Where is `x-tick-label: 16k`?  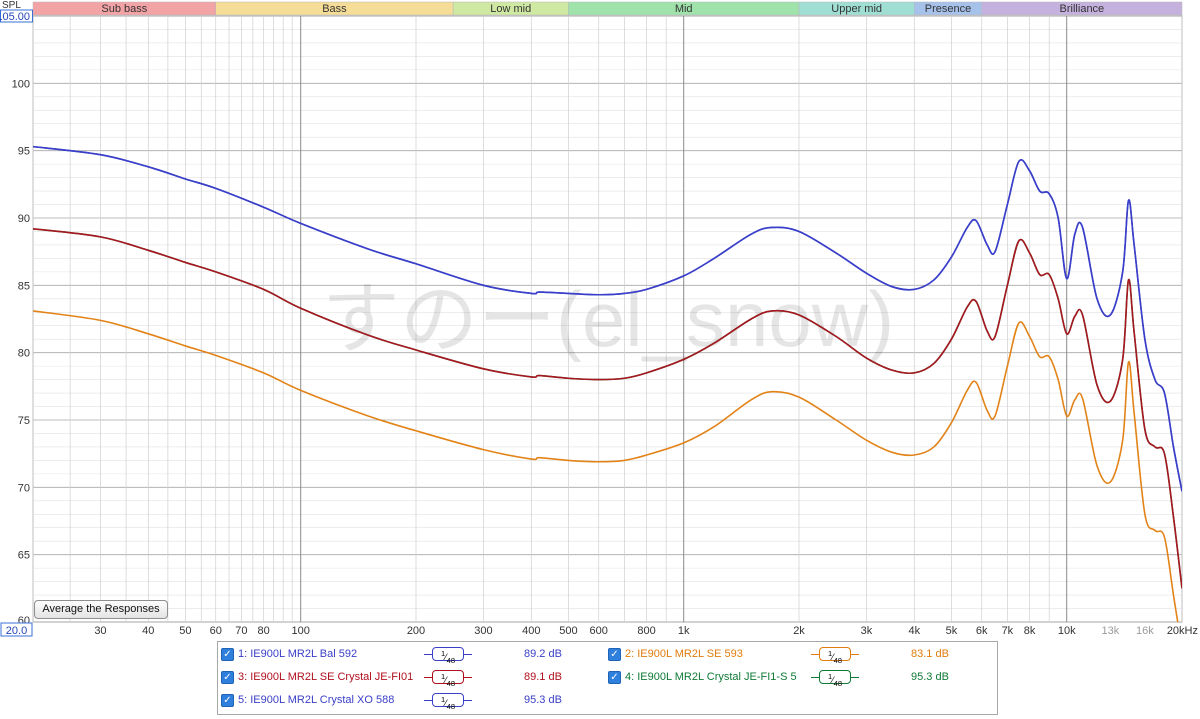
x-tick-label: 16k is located at coordinates (1145, 631).